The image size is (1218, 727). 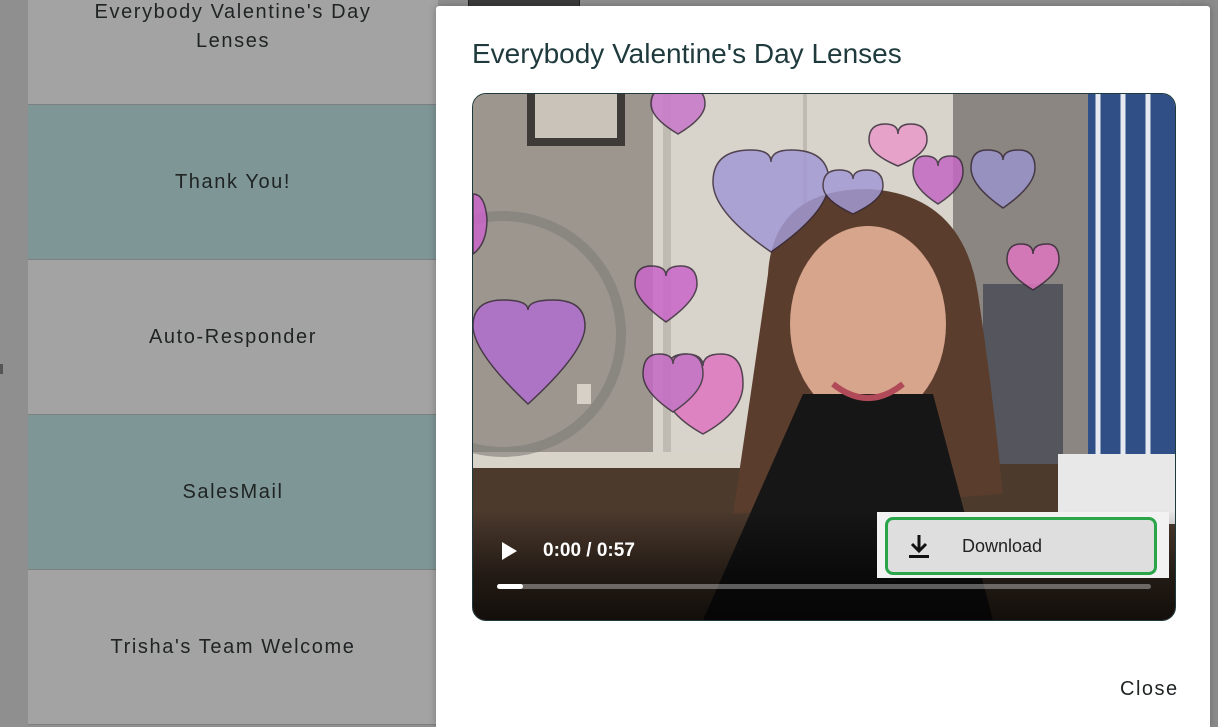 What do you see at coordinates (510, 586) in the screenshot?
I see `progress-fill` at bounding box center [510, 586].